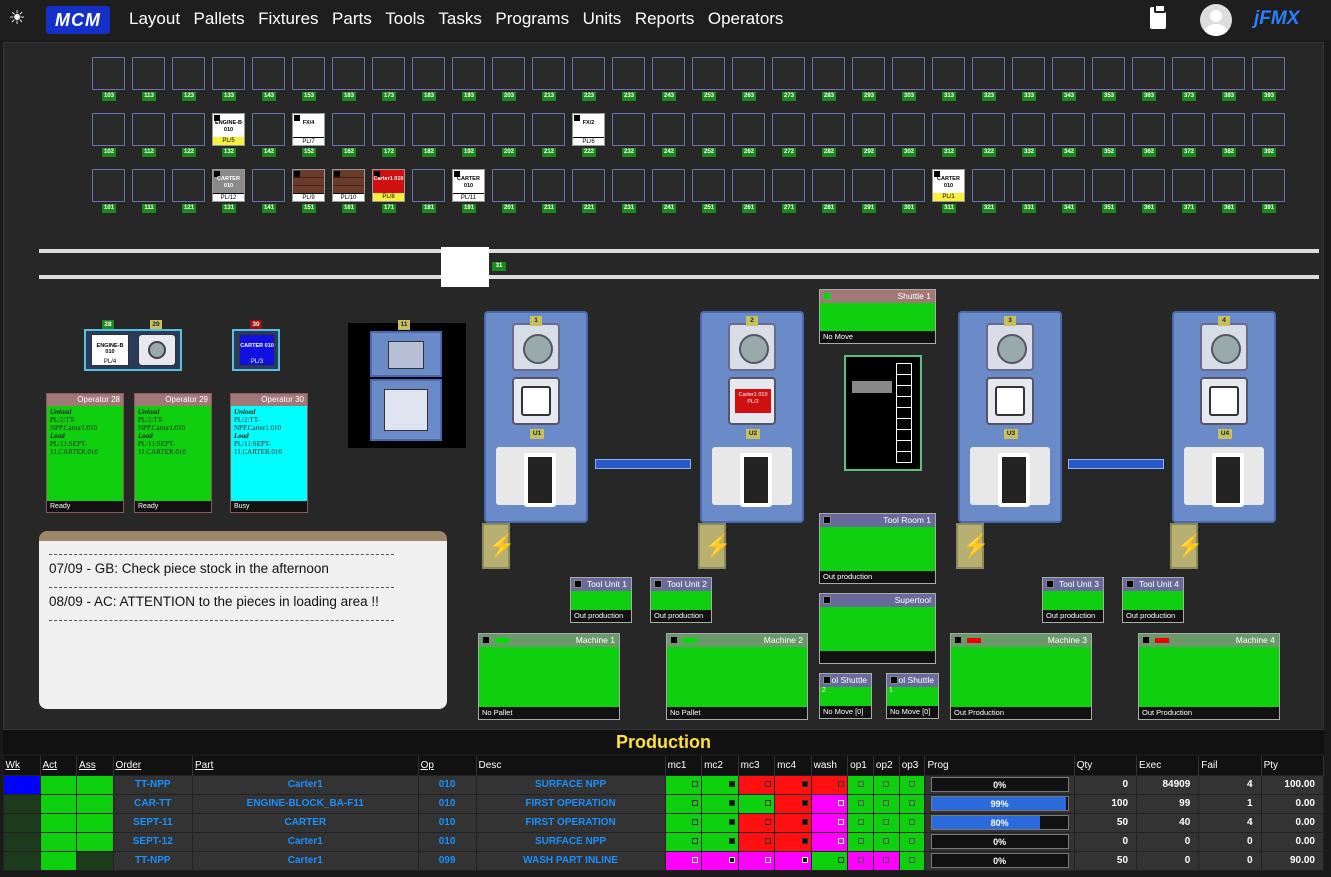  I want to click on nav-units: Units, so click(602, 19).